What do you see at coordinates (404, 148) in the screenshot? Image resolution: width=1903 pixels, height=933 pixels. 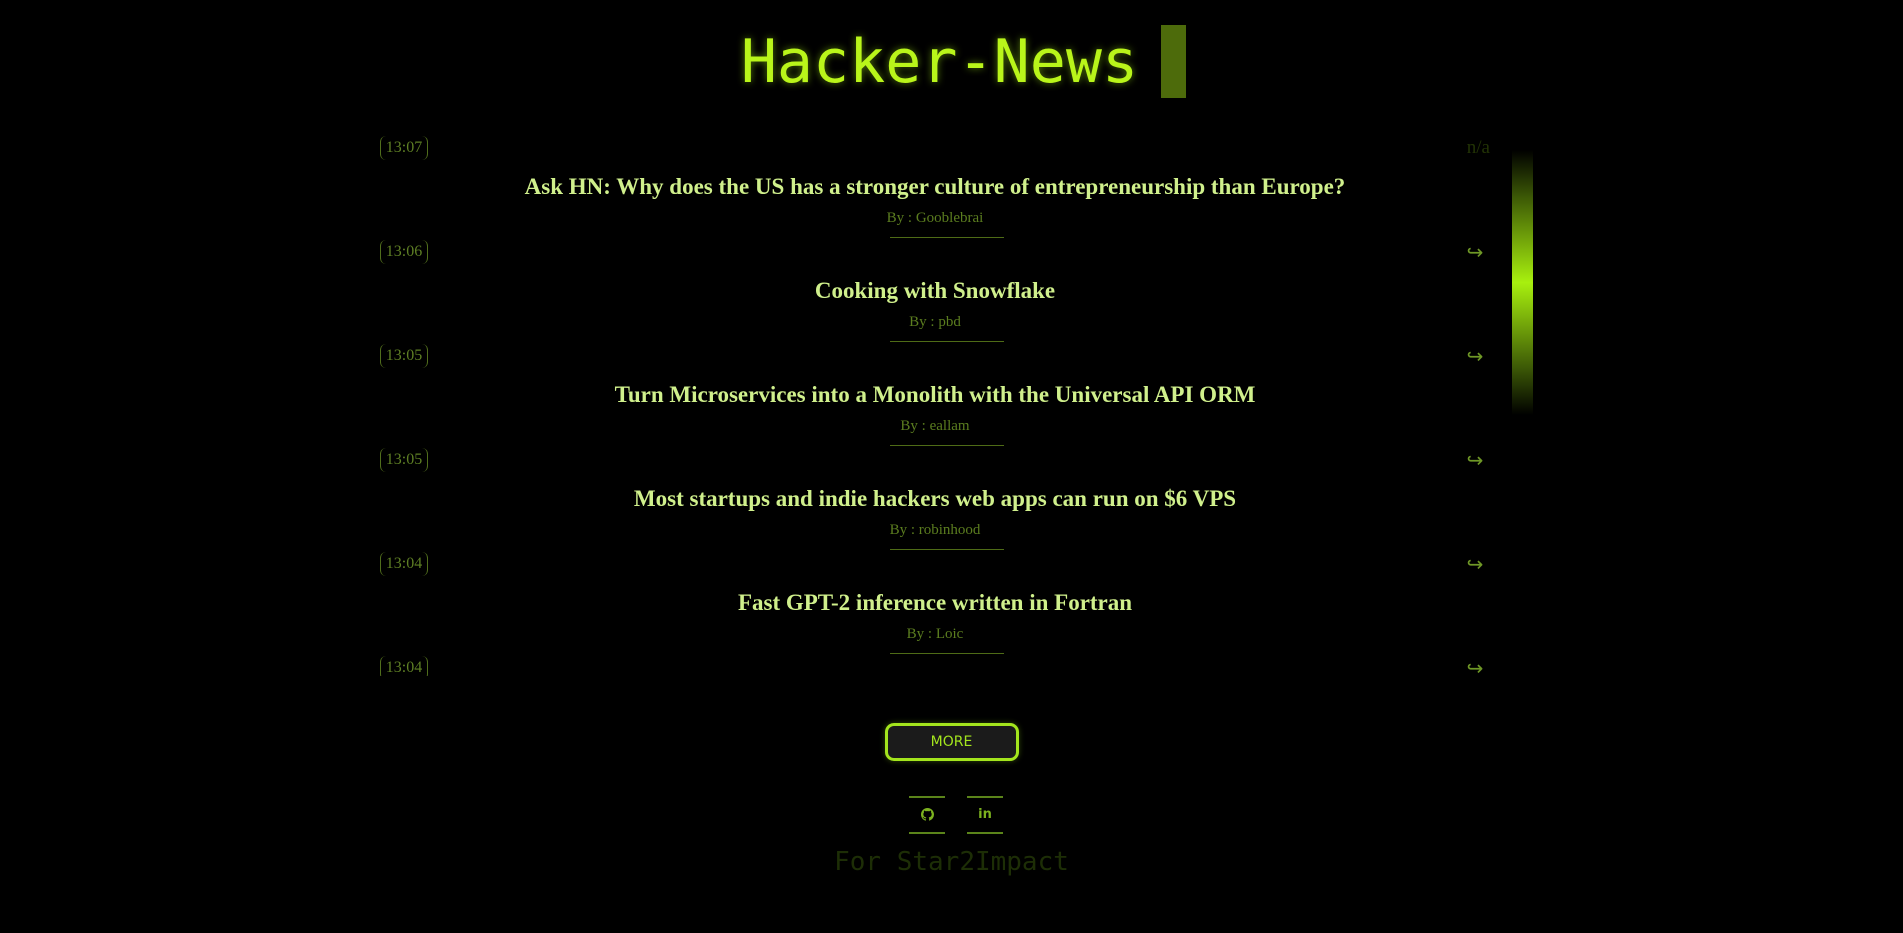 I see `story-time: 13:07` at bounding box center [404, 148].